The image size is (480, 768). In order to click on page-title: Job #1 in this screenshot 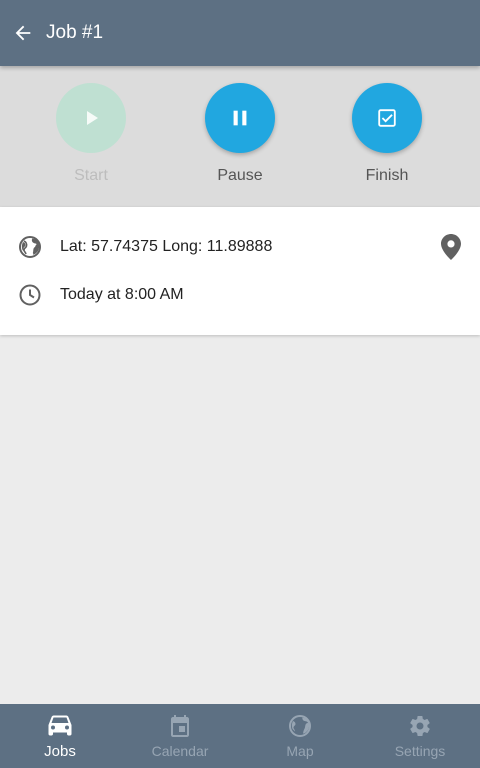, I will do `click(75, 32)`.